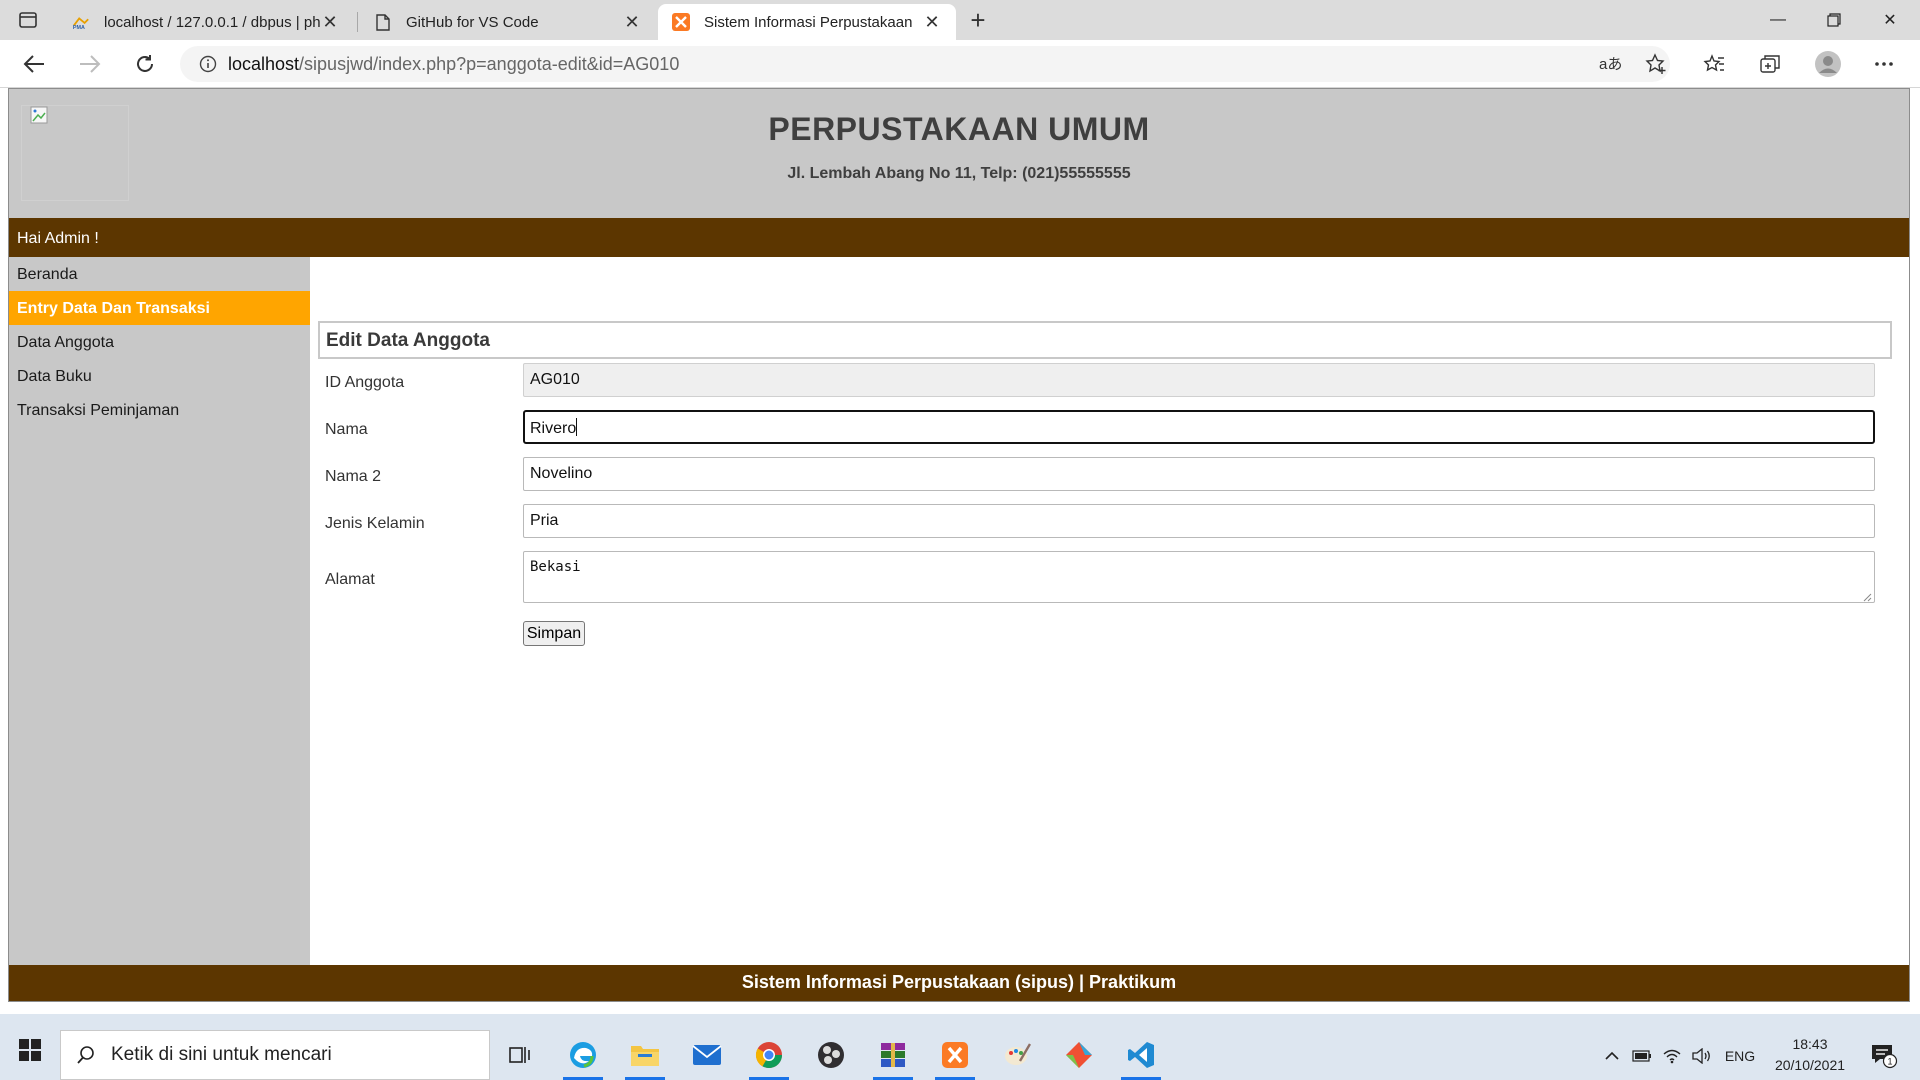  I want to click on tab-title: Sistem Informasi Perpustakaan, so click(808, 22).